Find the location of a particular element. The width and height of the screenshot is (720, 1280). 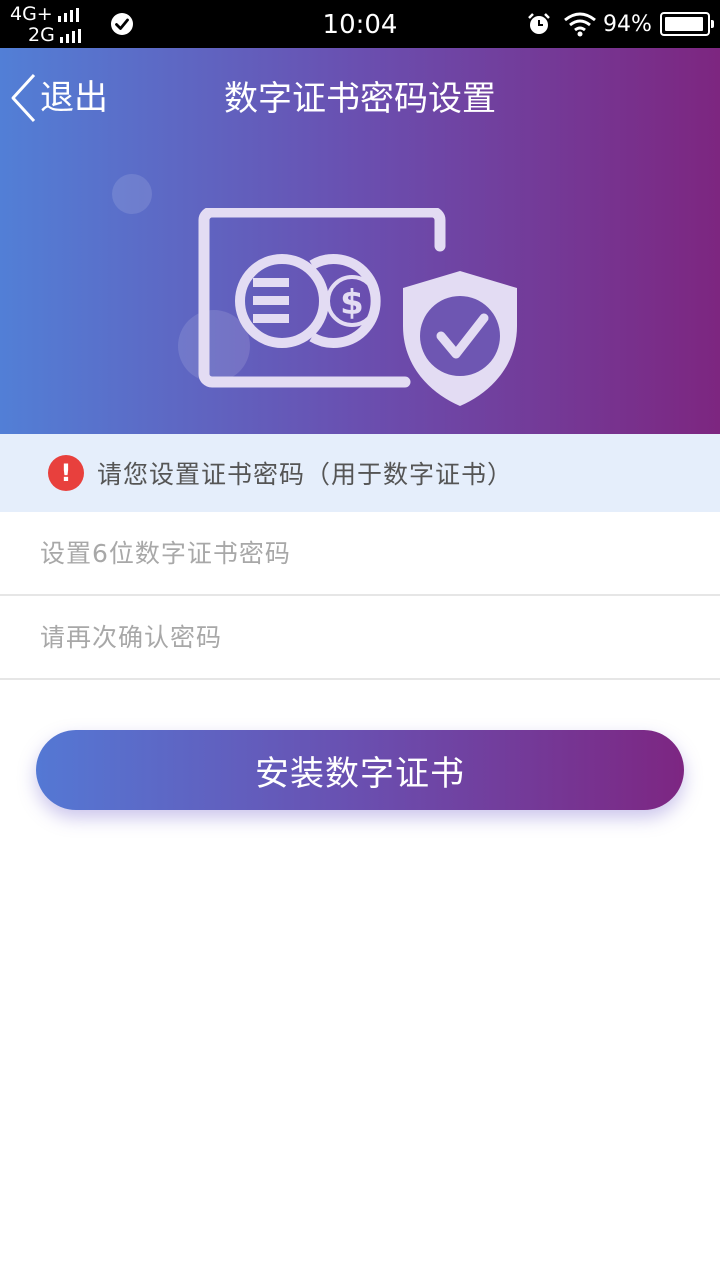

wifi-icon is located at coordinates (580, 24).